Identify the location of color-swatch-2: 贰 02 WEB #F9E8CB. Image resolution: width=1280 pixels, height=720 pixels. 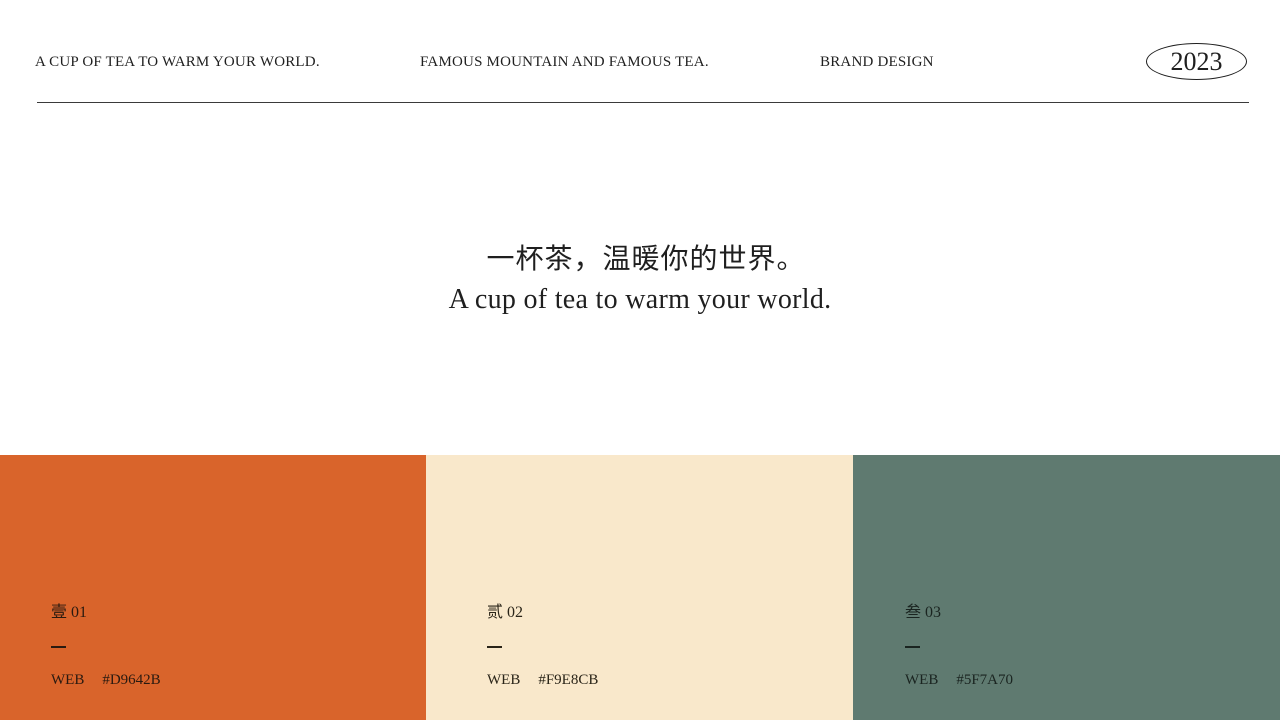
(639, 587).